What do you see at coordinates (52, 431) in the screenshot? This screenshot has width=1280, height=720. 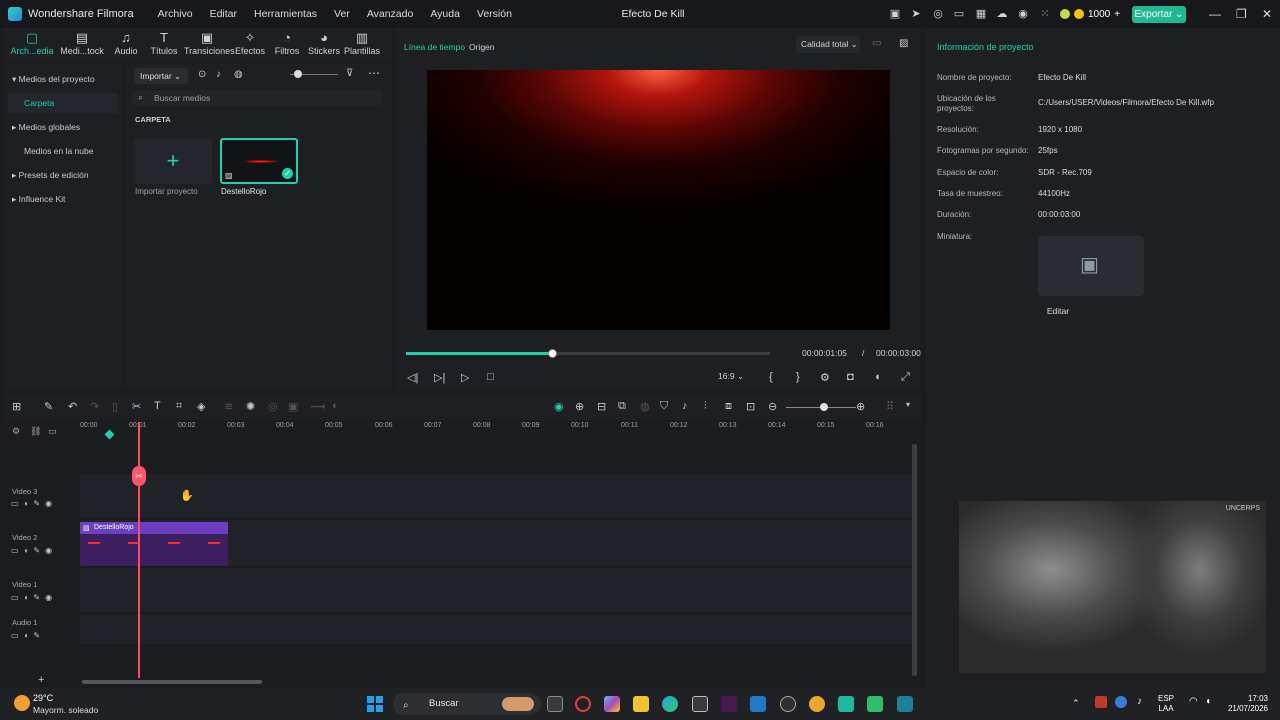 I see `caption-icon: ▭` at bounding box center [52, 431].